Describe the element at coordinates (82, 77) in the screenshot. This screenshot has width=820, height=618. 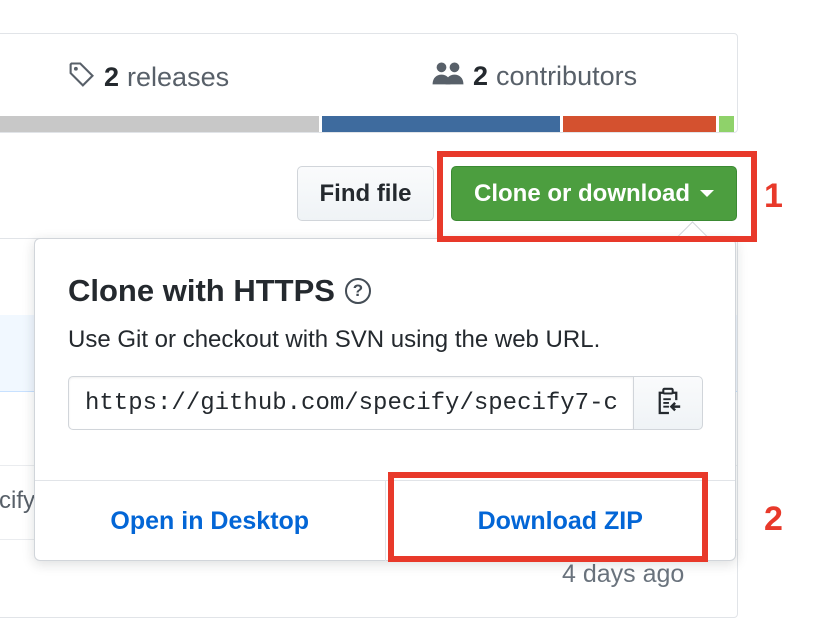
I see `tag-icon` at that location.